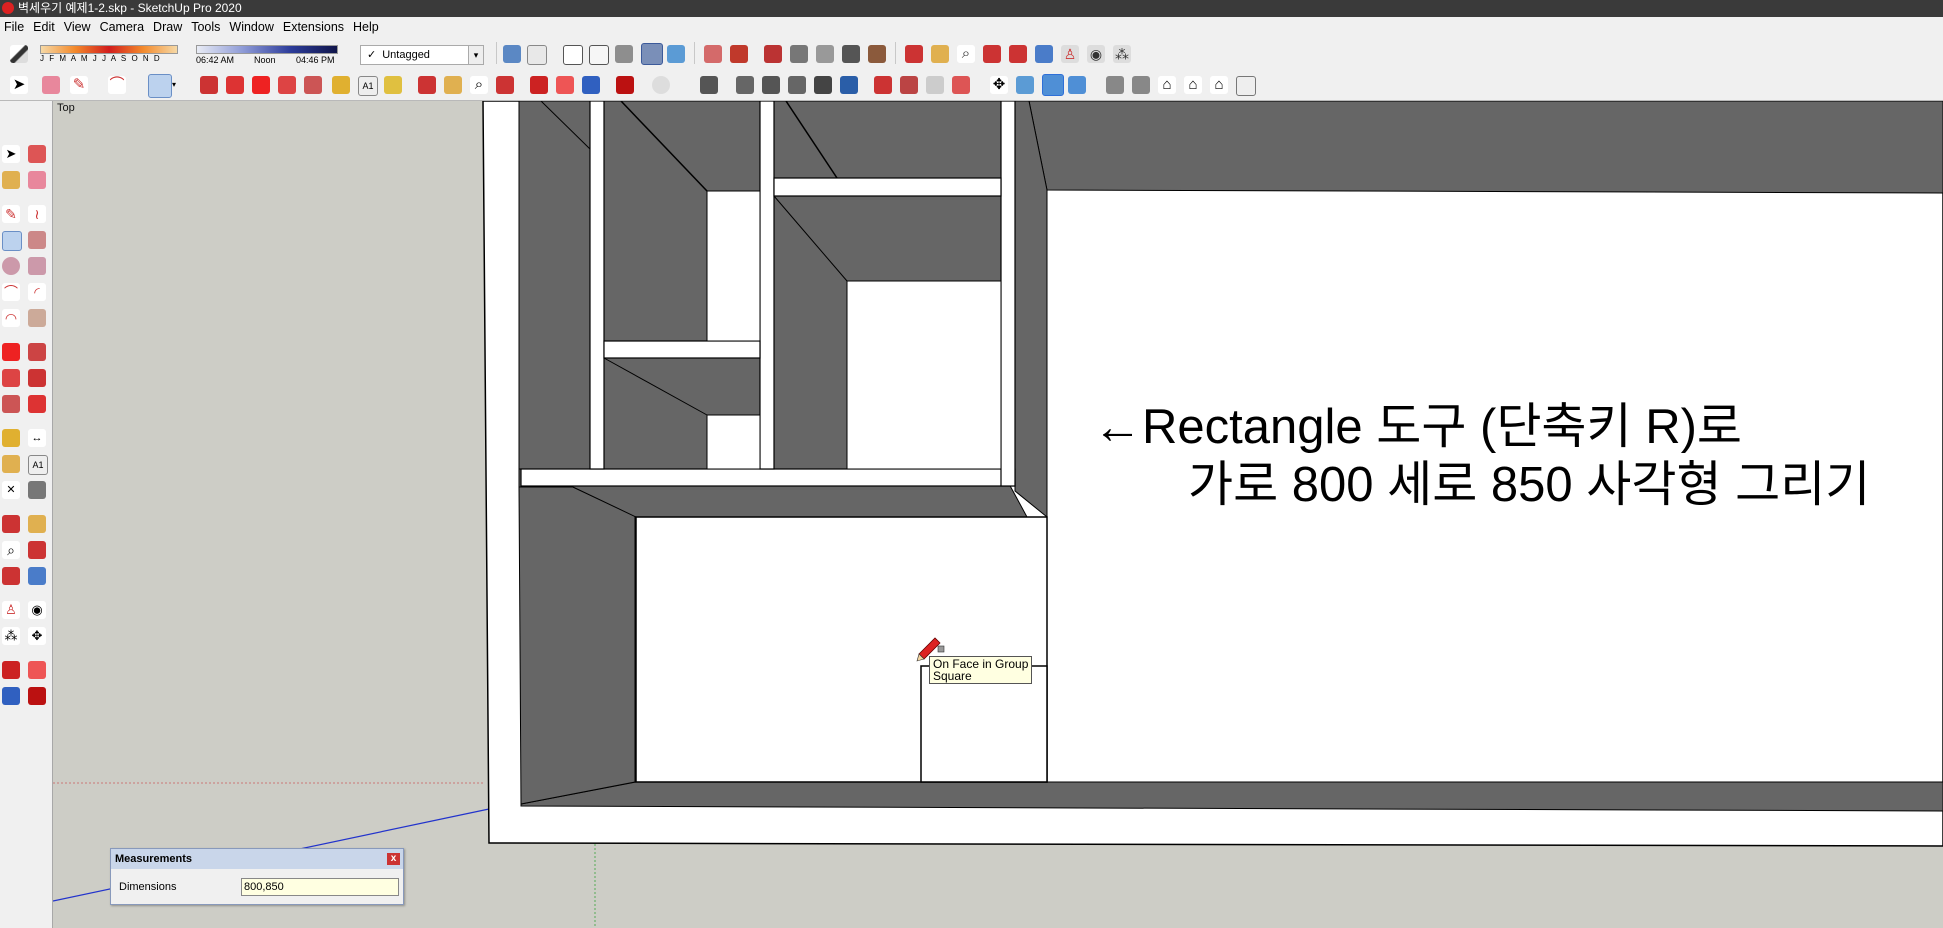 This screenshot has height=928, width=1943. I want to click on zoom-window-left-icon, so click(37, 550).